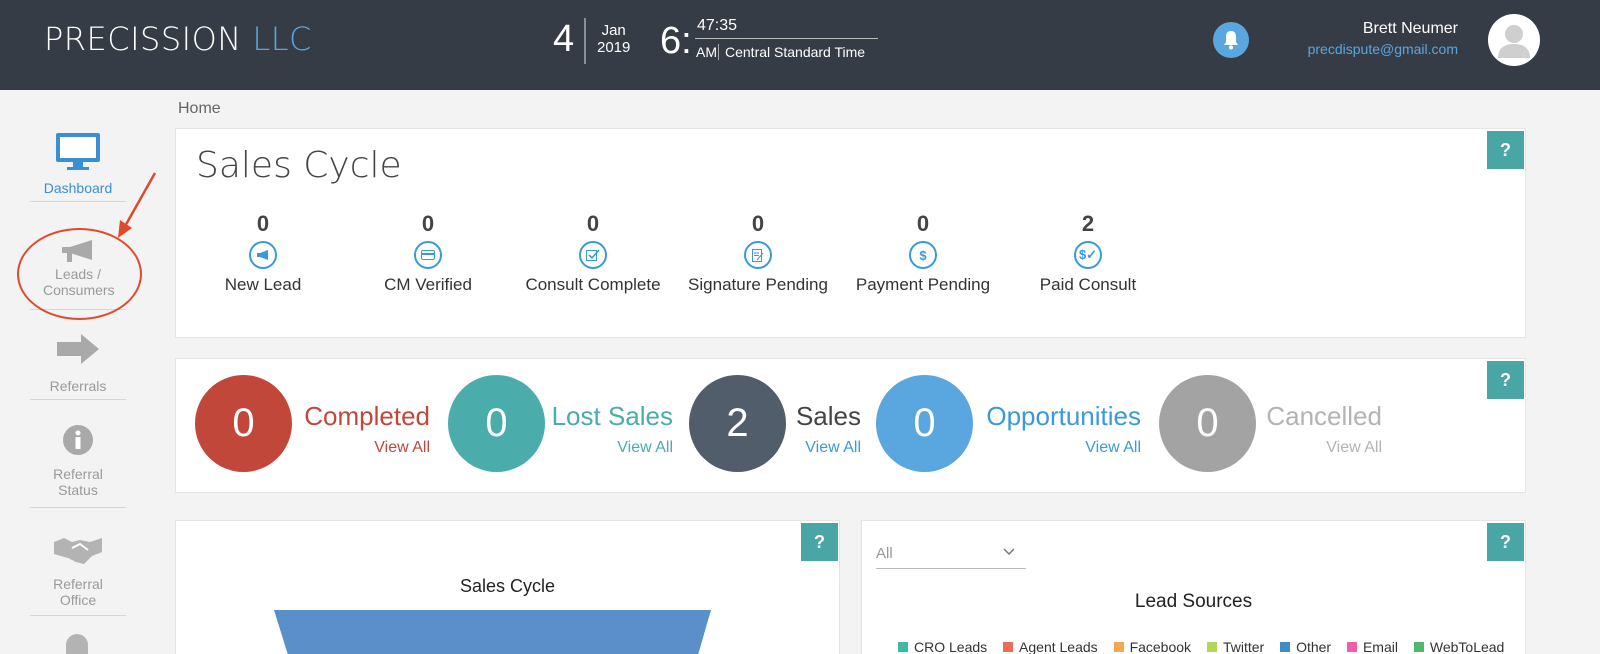 Image resolution: width=1600 pixels, height=654 pixels. I want to click on brand-logo: PRECISSION LLC, so click(178, 39).